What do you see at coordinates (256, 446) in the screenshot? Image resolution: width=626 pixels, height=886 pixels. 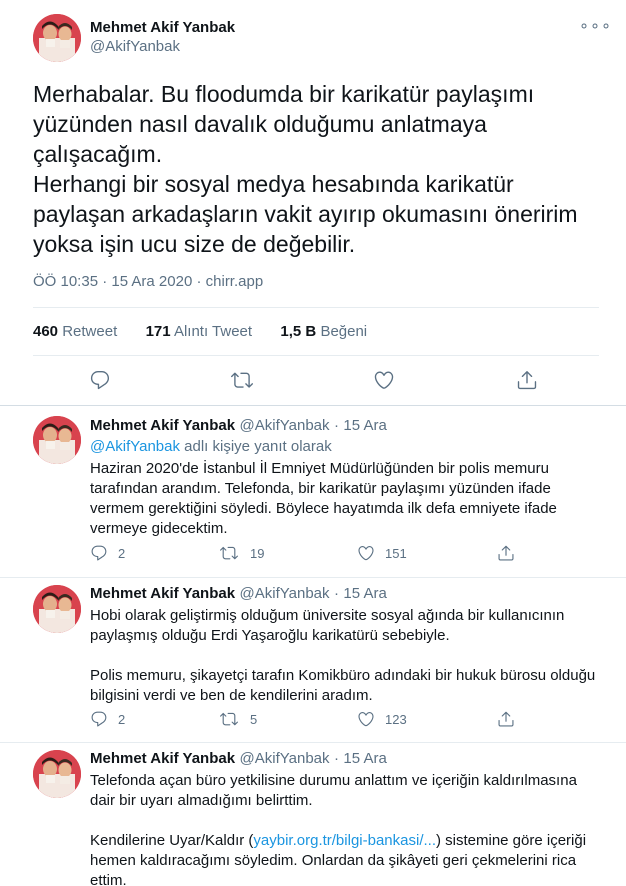 I see `reply-to-label: adlı kişiye yanıt olarak` at bounding box center [256, 446].